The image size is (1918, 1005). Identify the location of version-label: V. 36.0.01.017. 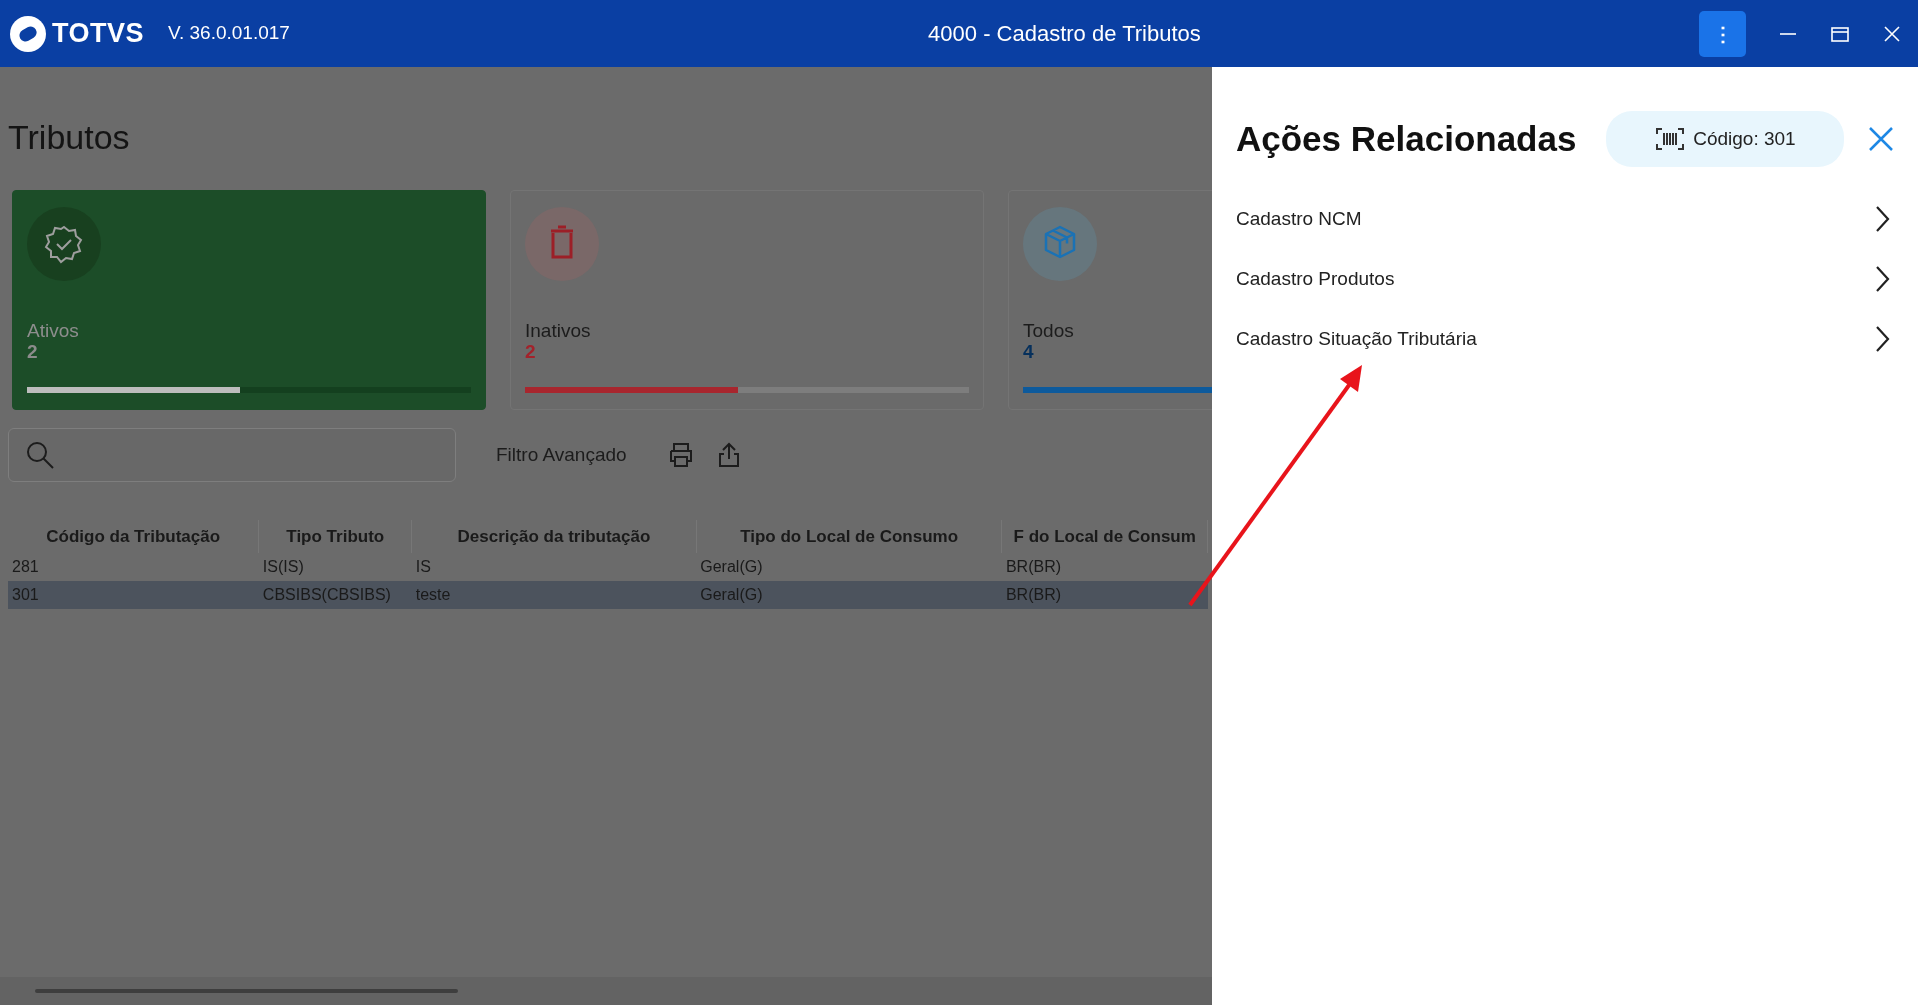
(229, 33).